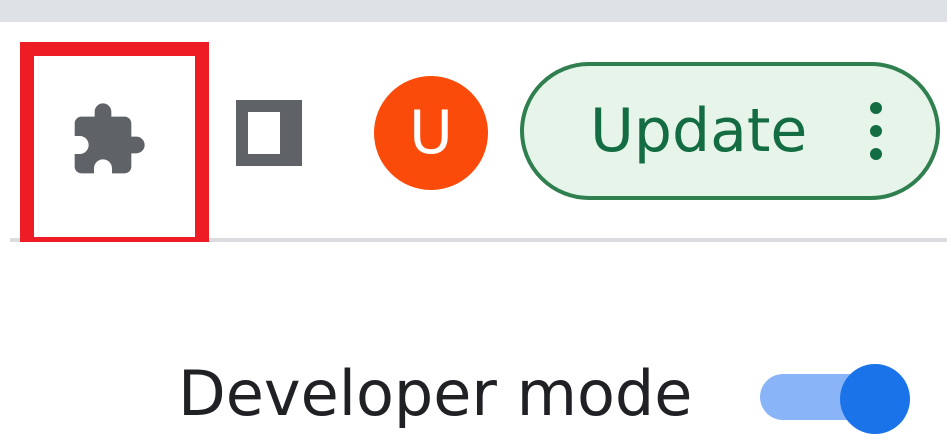 The image size is (947, 434). I want to click on profile-avatar: U, so click(431, 133).